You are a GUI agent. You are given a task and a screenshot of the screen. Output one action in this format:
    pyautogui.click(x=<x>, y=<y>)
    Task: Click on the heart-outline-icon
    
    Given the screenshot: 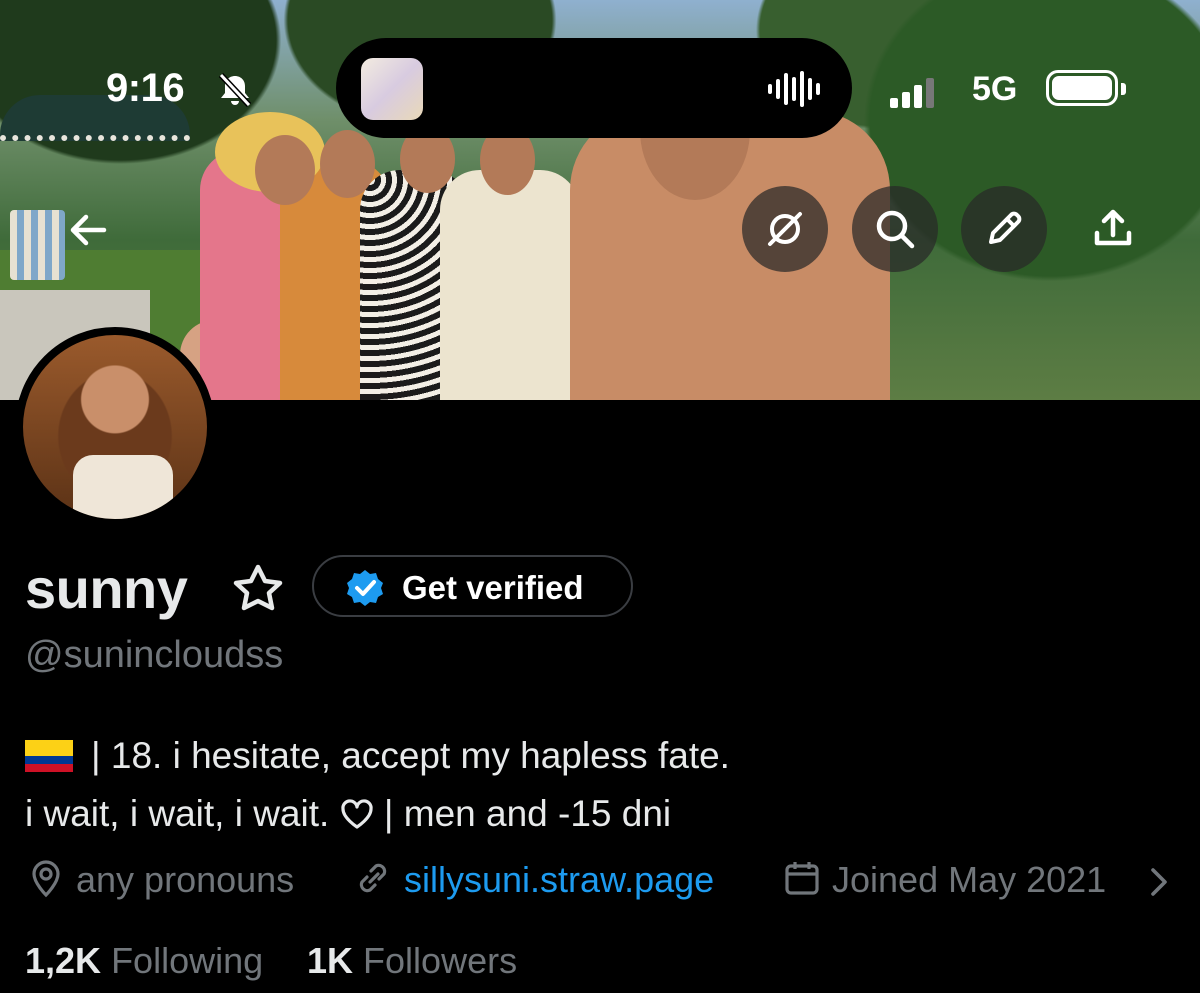 What is the action you would take?
    pyautogui.click(x=356, y=814)
    